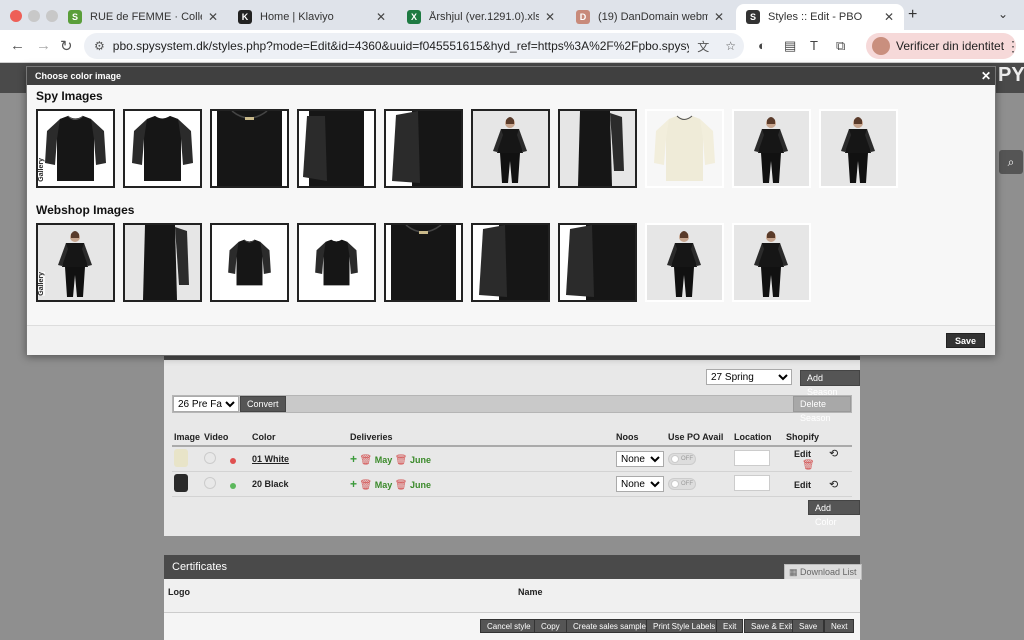  I want to click on certificates-header: Certificates, so click(512, 567).